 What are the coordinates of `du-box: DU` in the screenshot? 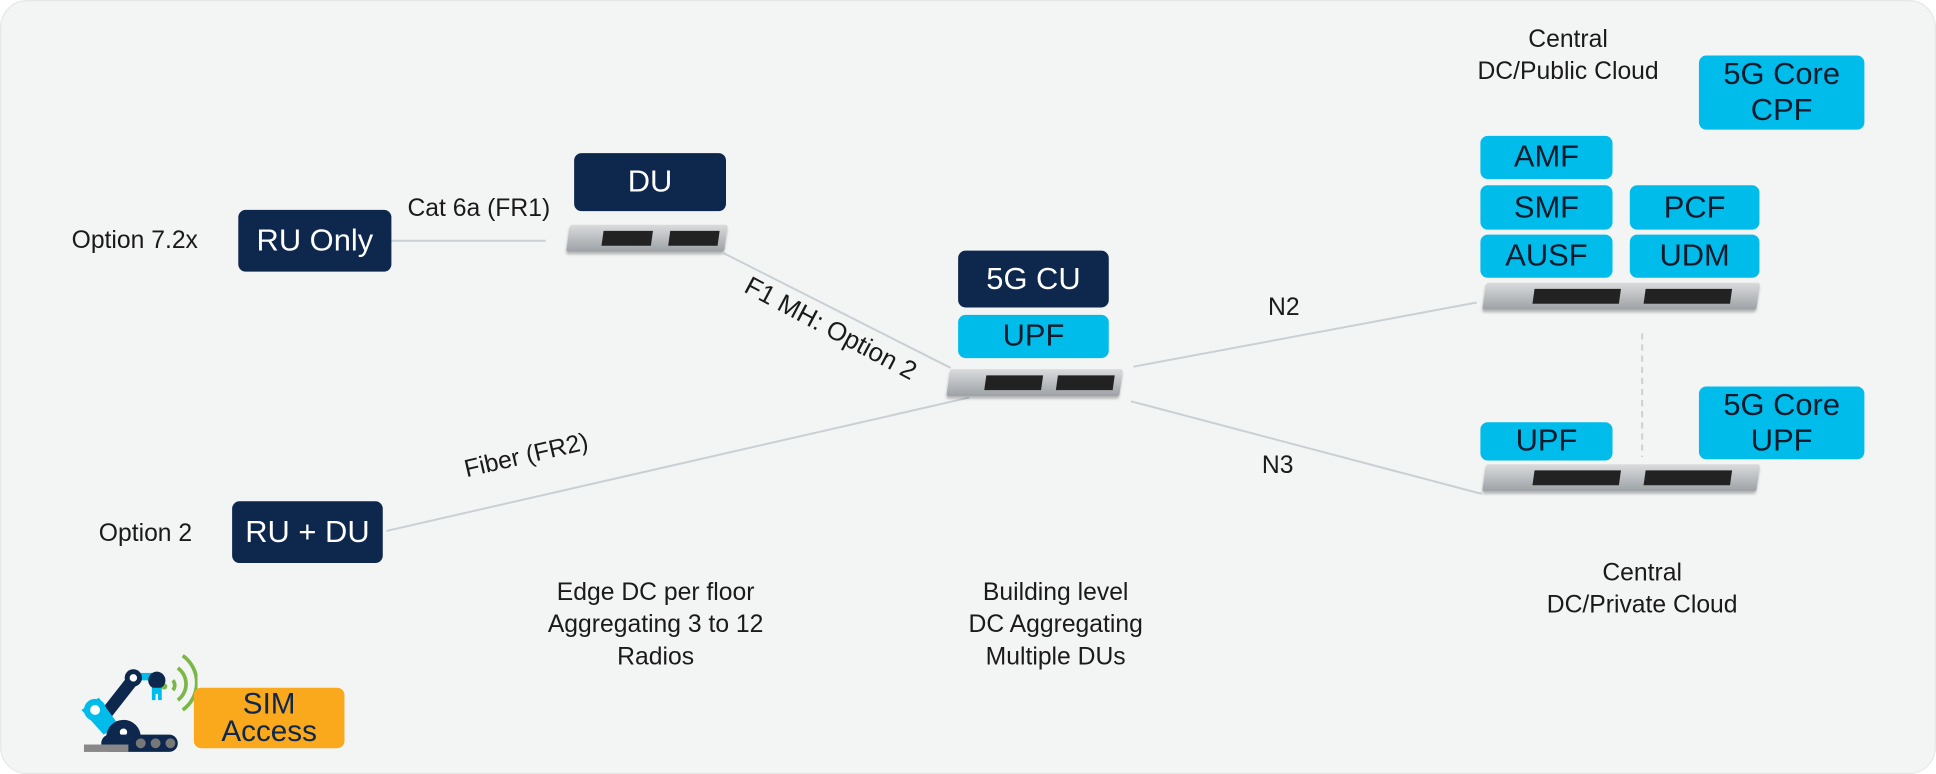 It's located at (650, 182).